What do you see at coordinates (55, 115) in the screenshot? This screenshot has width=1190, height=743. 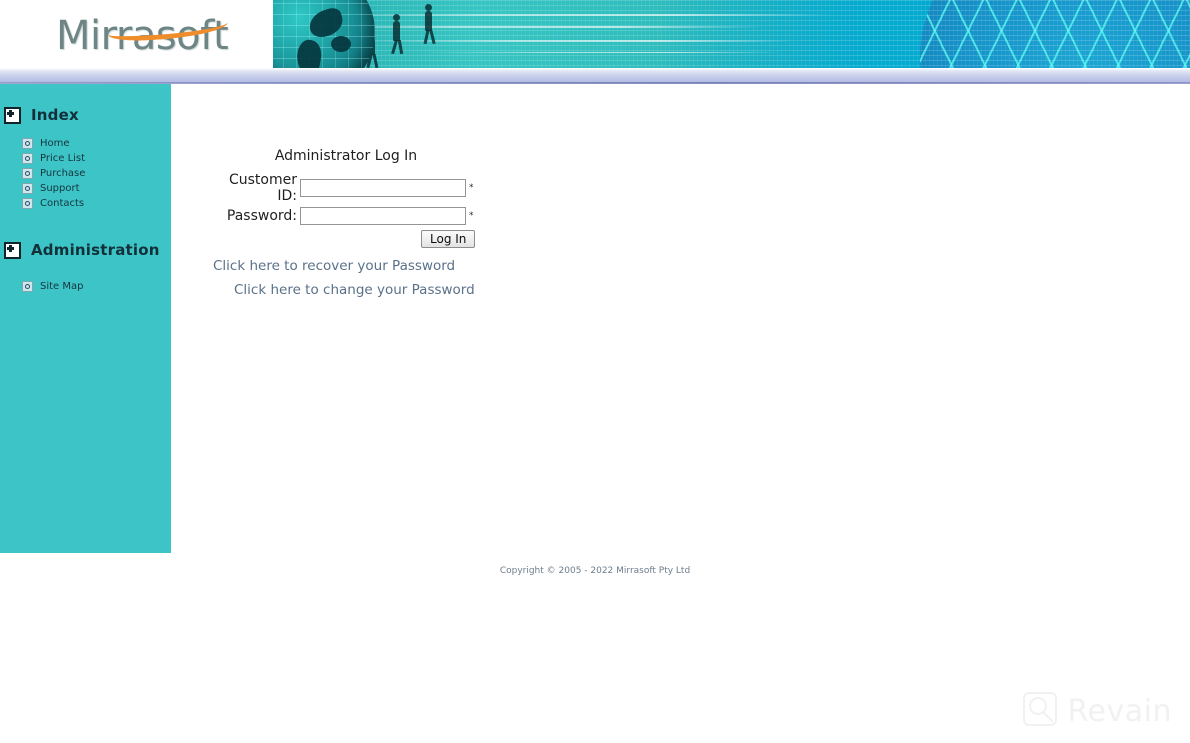 I see `sidebar-group-title: Index` at bounding box center [55, 115].